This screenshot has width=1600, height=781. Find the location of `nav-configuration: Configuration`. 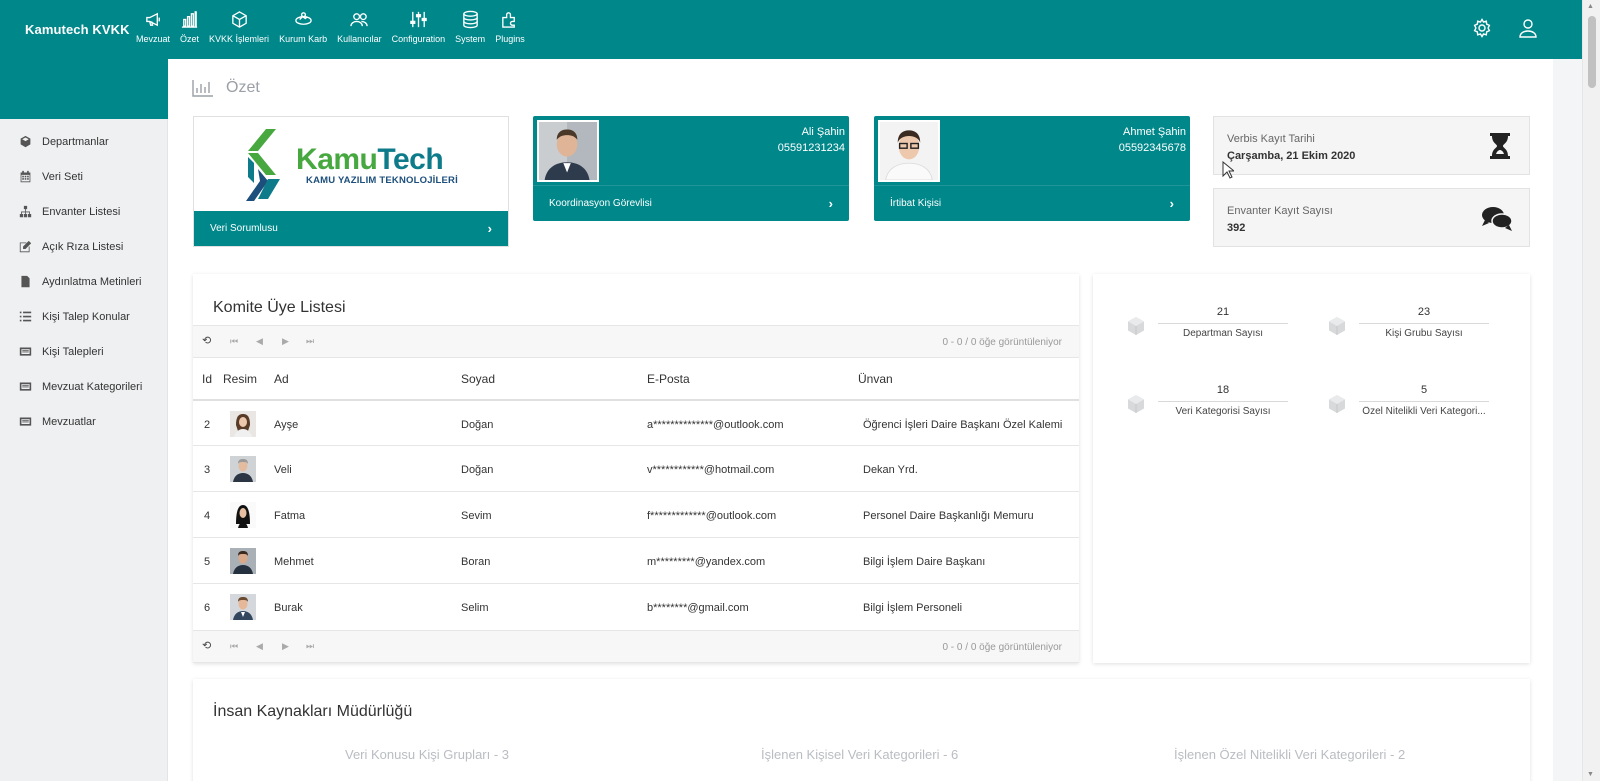

nav-configuration: Configuration is located at coordinates (418, 27).